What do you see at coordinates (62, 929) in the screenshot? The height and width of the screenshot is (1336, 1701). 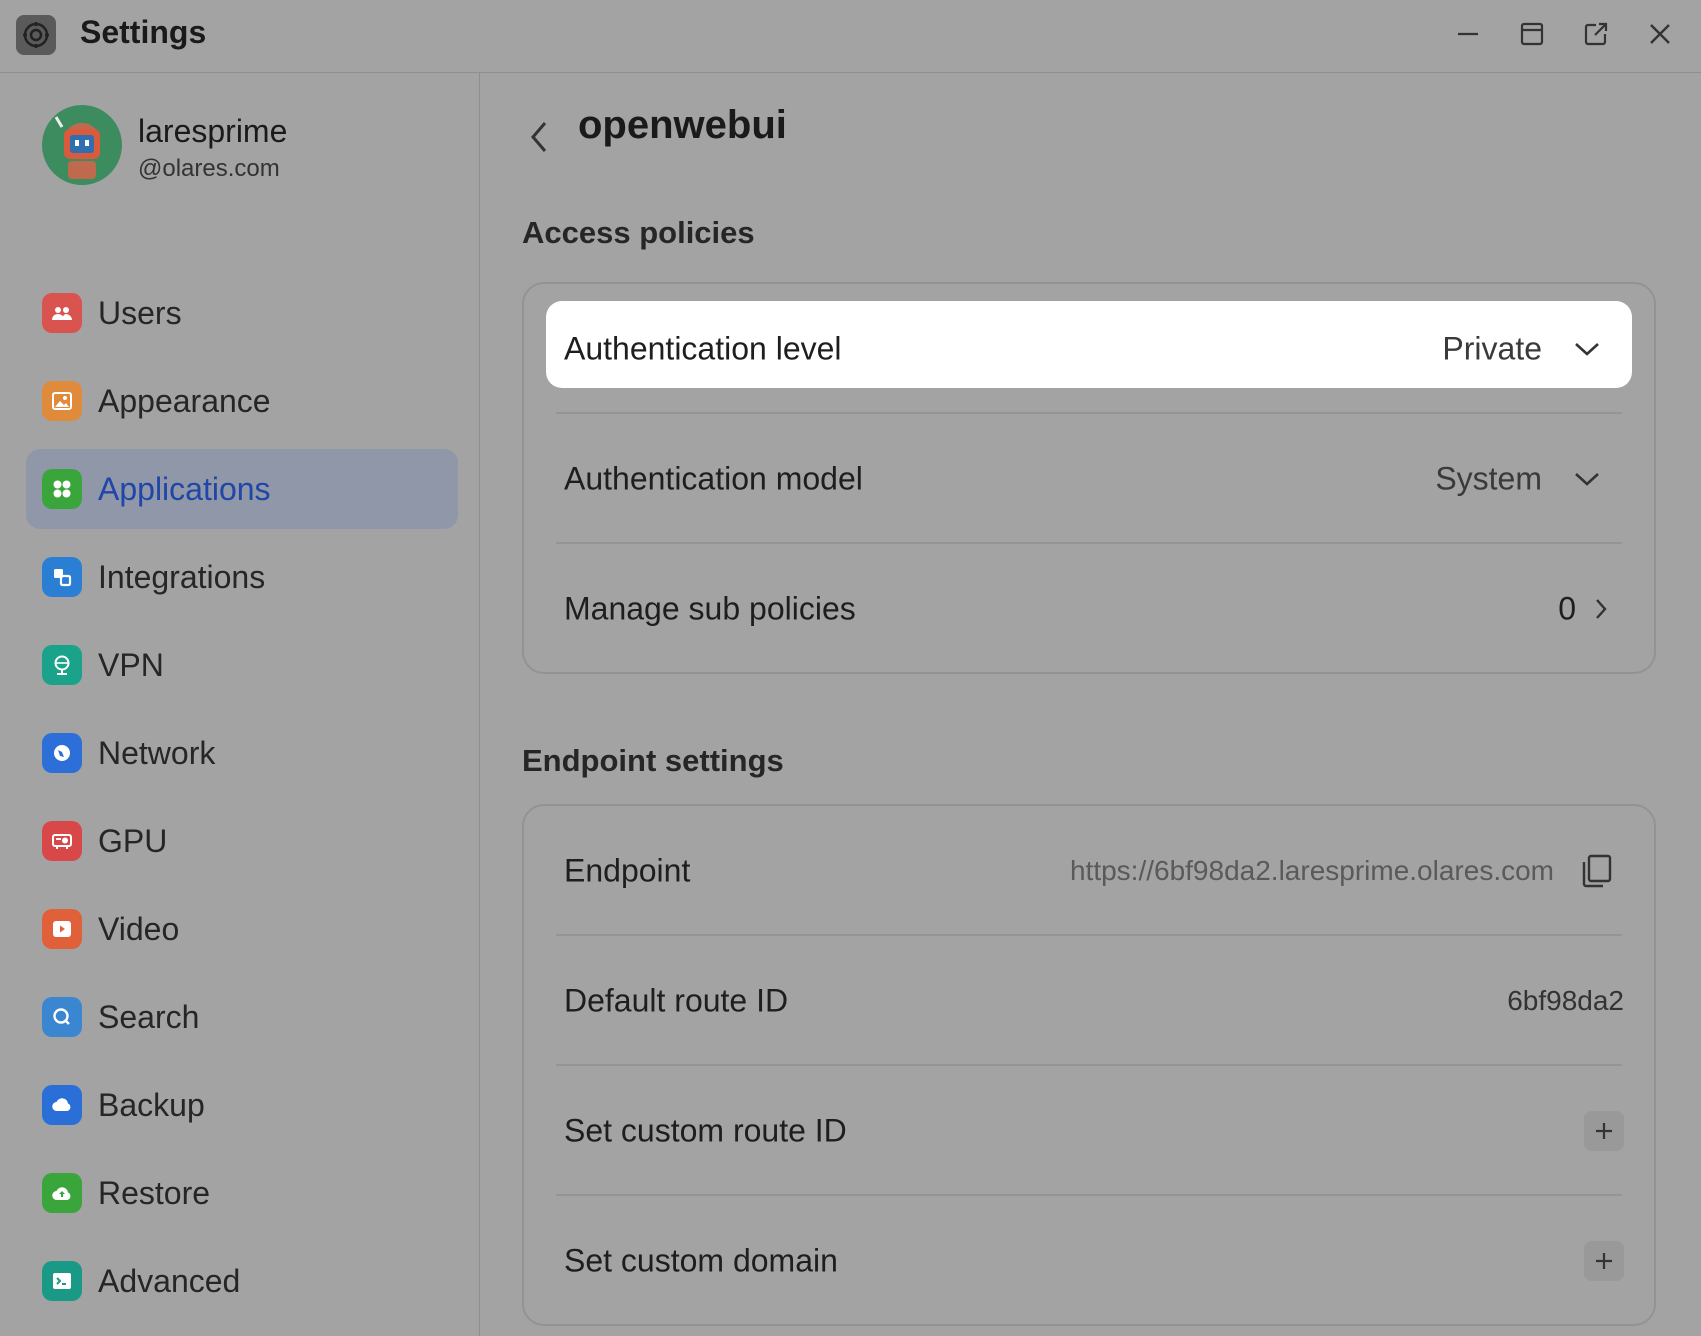 I see `video-icon` at bounding box center [62, 929].